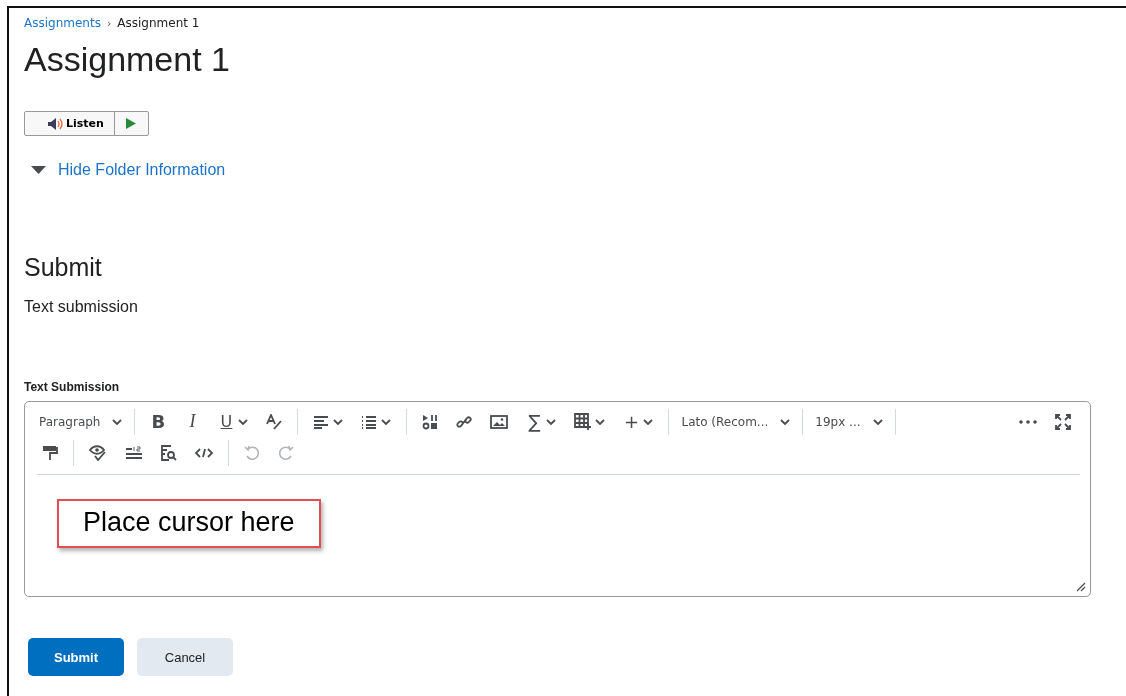 Image resolution: width=1126 pixels, height=696 pixels. What do you see at coordinates (274, 421) in the screenshot?
I see `text-style-icon` at bounding box center [274, 421].